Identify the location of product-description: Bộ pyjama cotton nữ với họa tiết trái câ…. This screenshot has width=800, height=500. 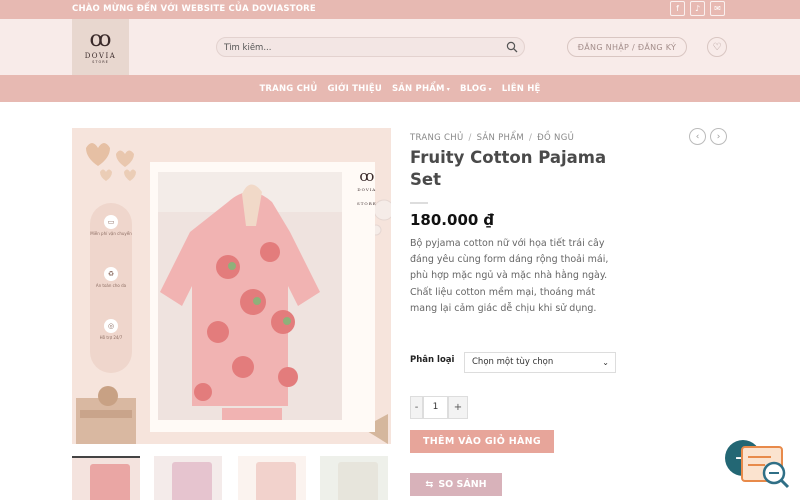
(509, 276).